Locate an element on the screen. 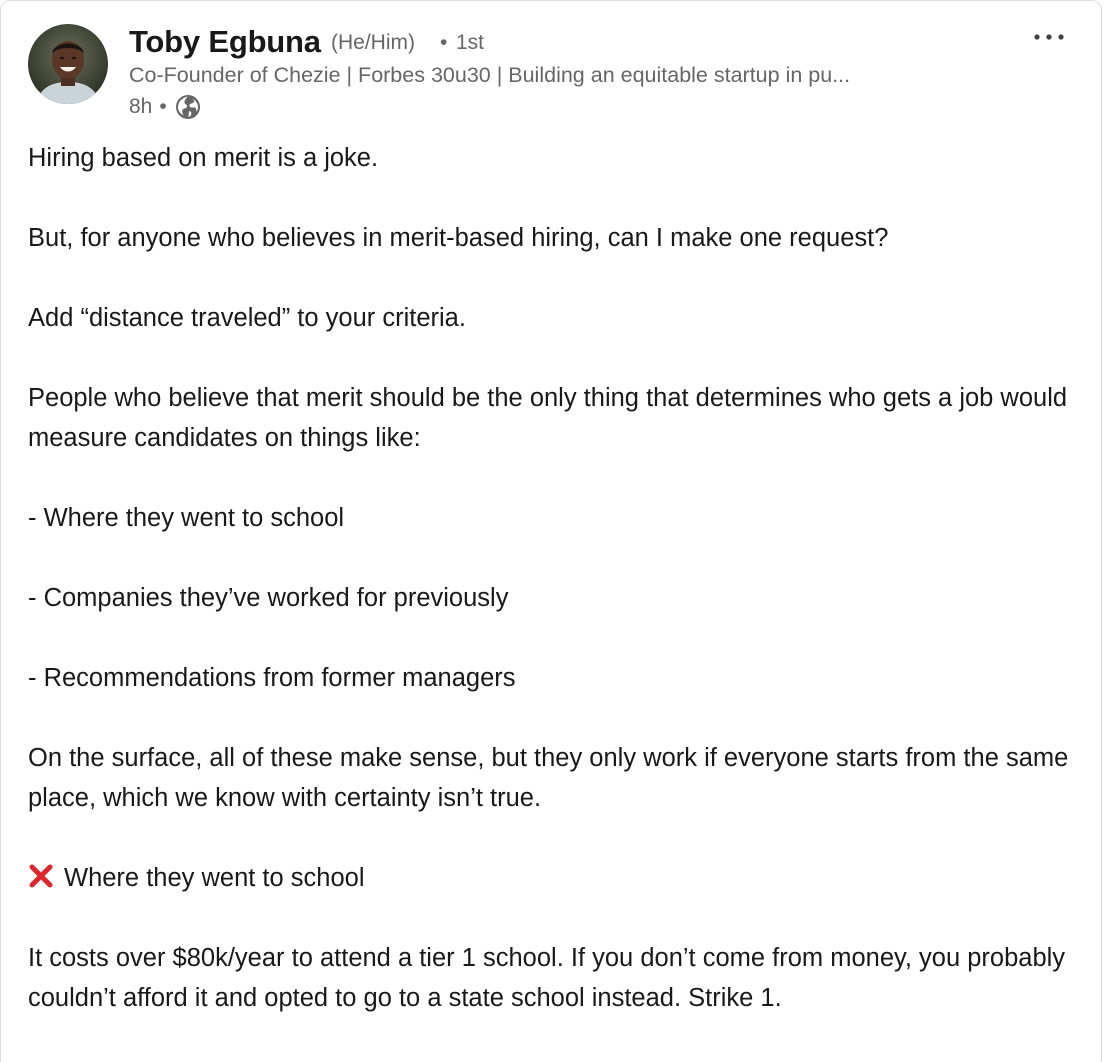 Image resolution: width=1104 pixels, height=1062 pixels. globe-icon is located at coordinates (188, 107).